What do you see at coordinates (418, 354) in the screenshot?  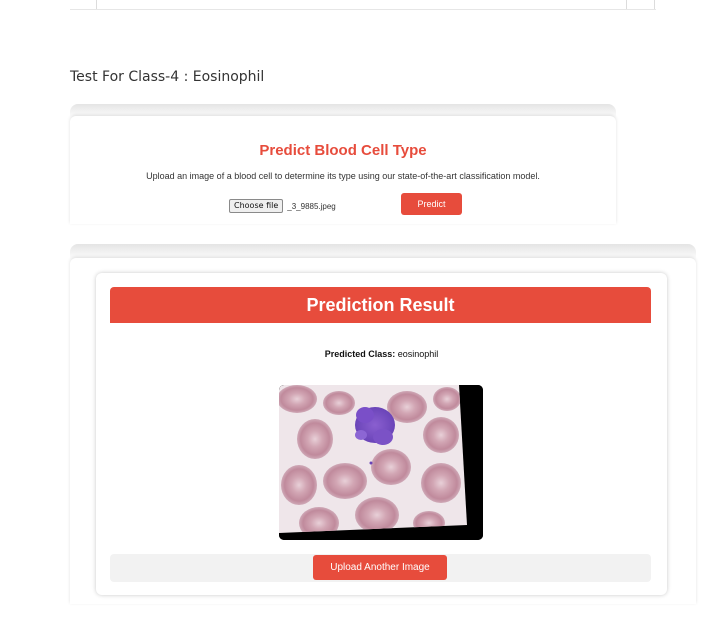 I see `predicted-class-value: eosinophil` at bounding box center [418, 354].